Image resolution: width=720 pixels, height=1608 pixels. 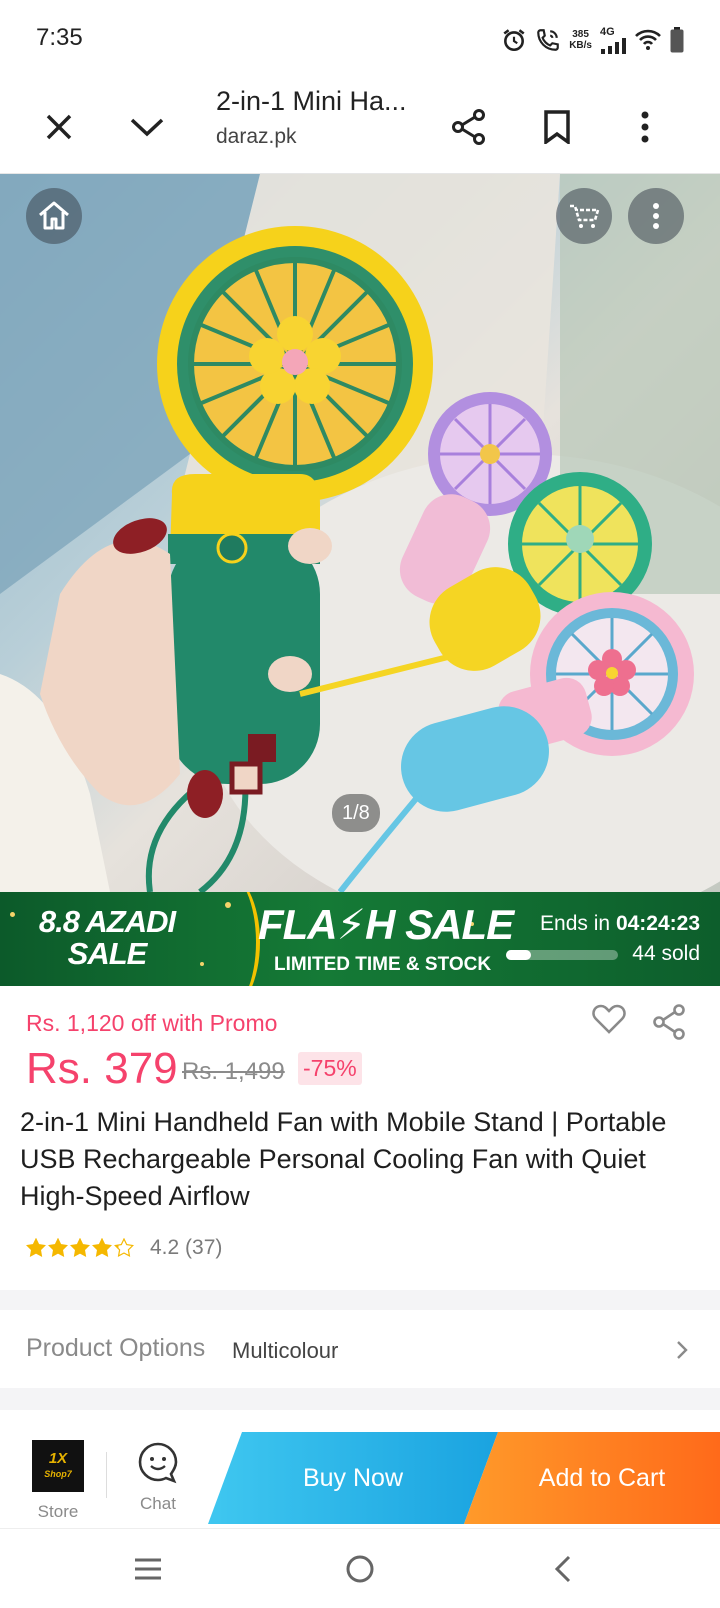 I want to click on azadi-sale-logo: 8.8 AZADI SALE, so click(x=107, y=937).